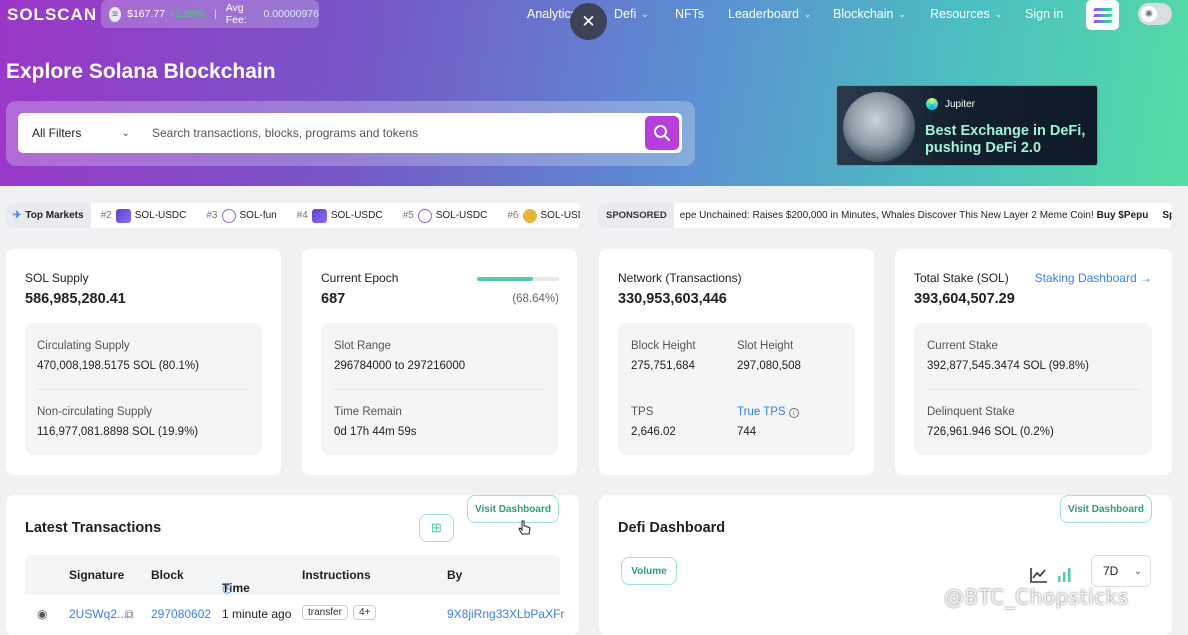  What do you see at coordinates (181, 614) in the screenshot?
I see `tx-block: 297080602` at bounding box center [181, 614].